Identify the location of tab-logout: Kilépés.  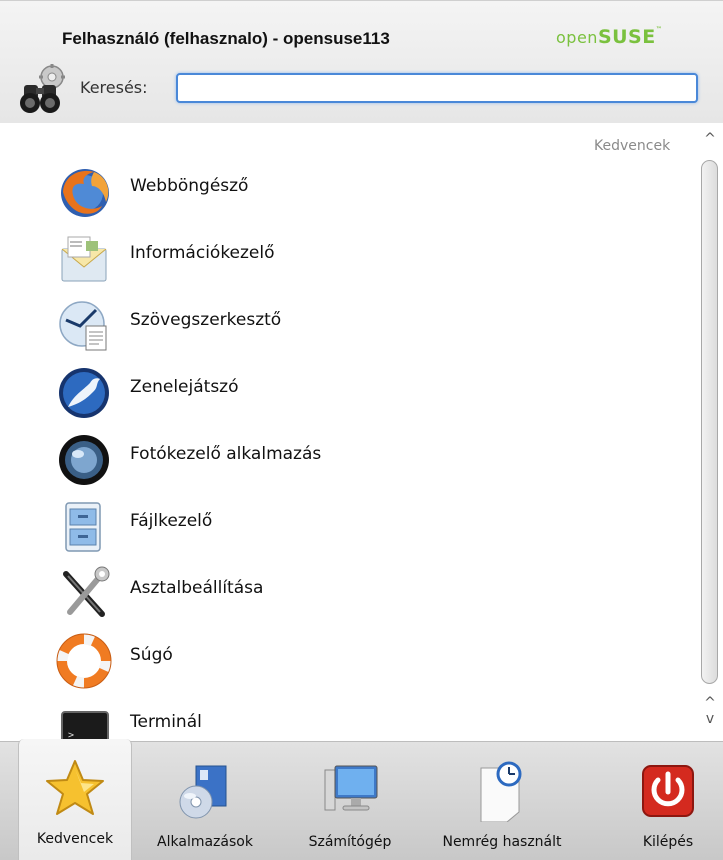
(668, 801).